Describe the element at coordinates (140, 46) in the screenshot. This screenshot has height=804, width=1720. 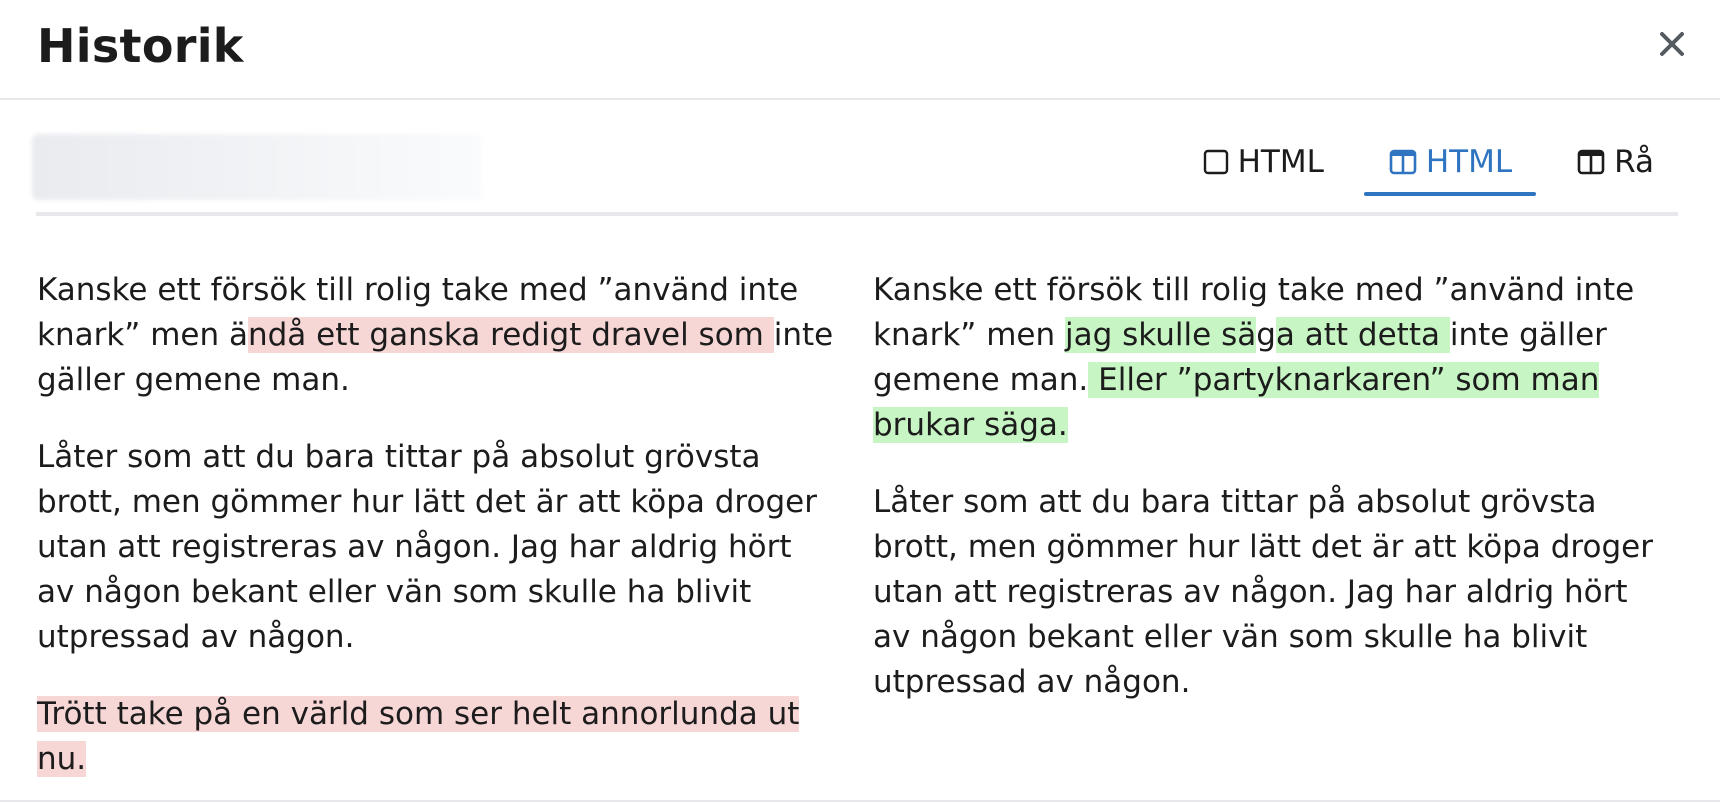
I see `dialog-title: Historik` at that location.